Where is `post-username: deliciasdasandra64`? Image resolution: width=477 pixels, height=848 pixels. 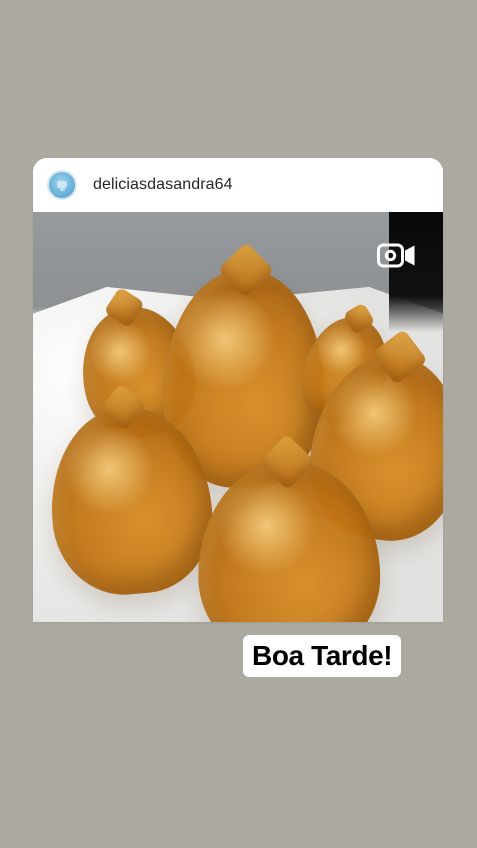 post-username: deliciasdasandra64 is located at coordinates (163, 185).